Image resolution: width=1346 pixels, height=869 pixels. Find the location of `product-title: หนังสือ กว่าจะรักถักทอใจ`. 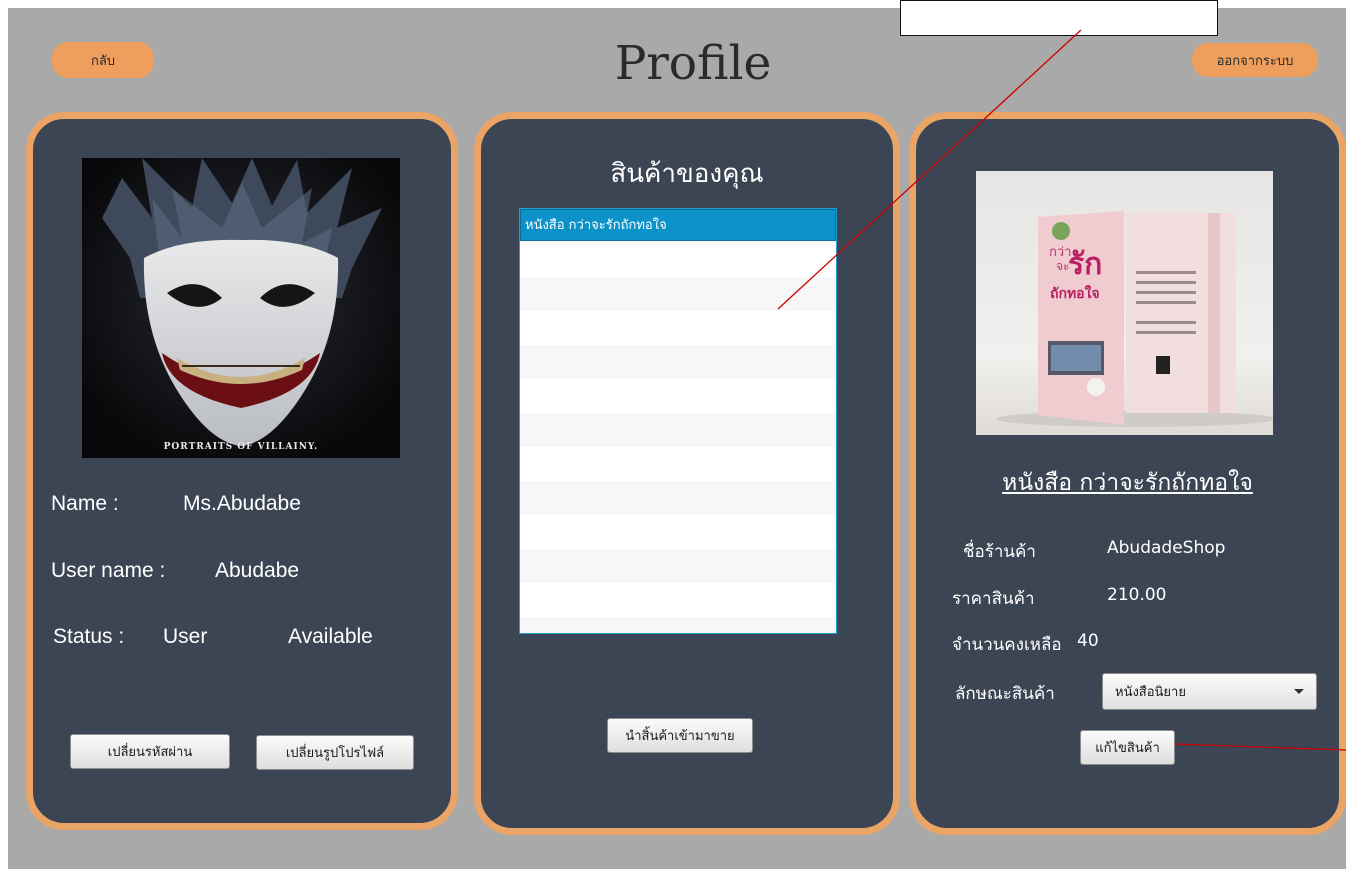

product-title: หนังสือ กว่าจะรักถักทอใจ is located at coordinates (1127, 483).